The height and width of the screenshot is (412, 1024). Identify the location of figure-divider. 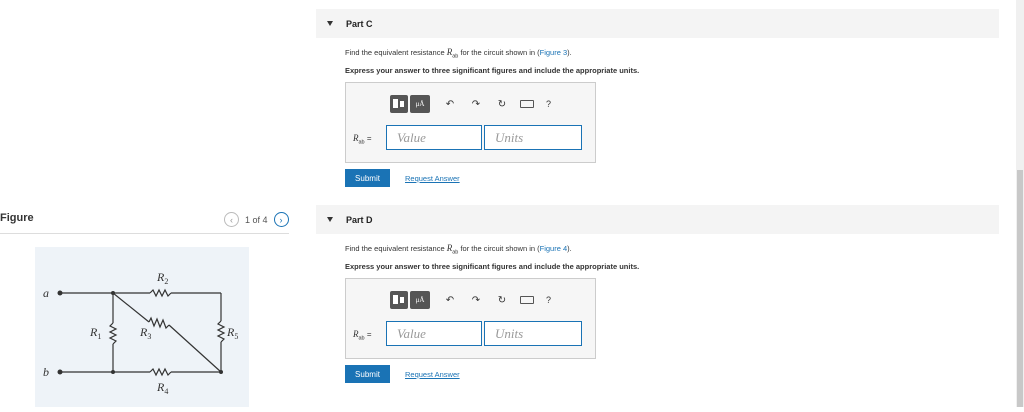
(144, 233).